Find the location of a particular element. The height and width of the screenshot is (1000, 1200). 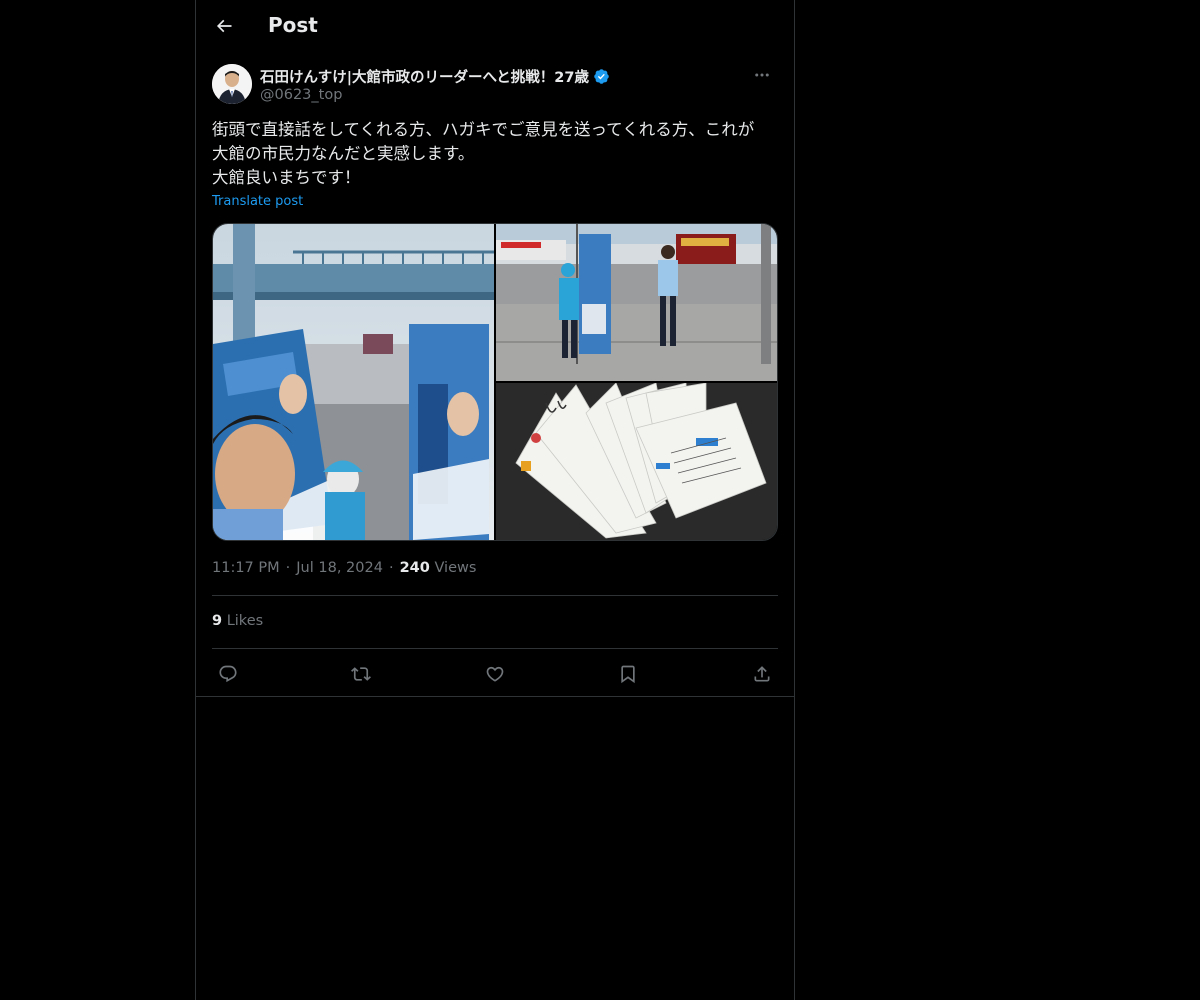

likes-label: Likes is located at coordinates (245, 621).